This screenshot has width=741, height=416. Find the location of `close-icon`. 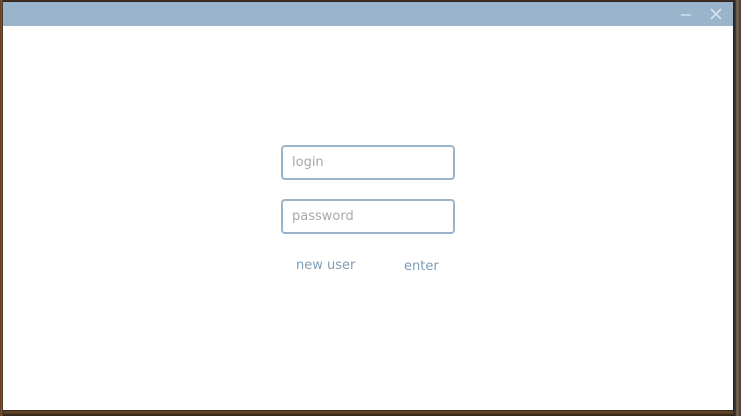

close-icon is located at coordinates (716, 14).